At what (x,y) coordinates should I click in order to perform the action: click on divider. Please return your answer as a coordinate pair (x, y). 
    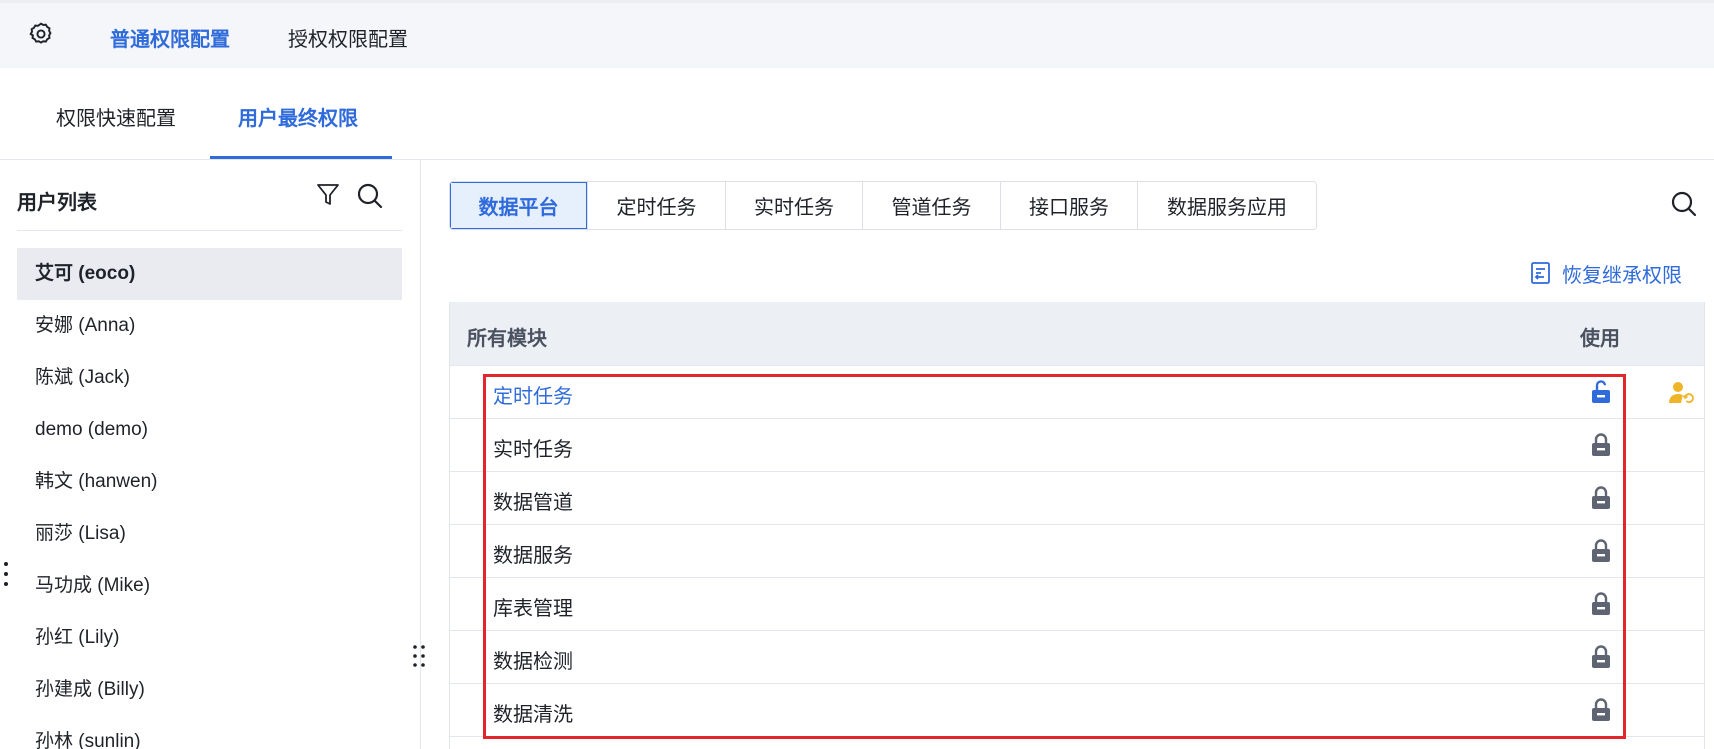
    Looking at the image, I should click on (209, 230).